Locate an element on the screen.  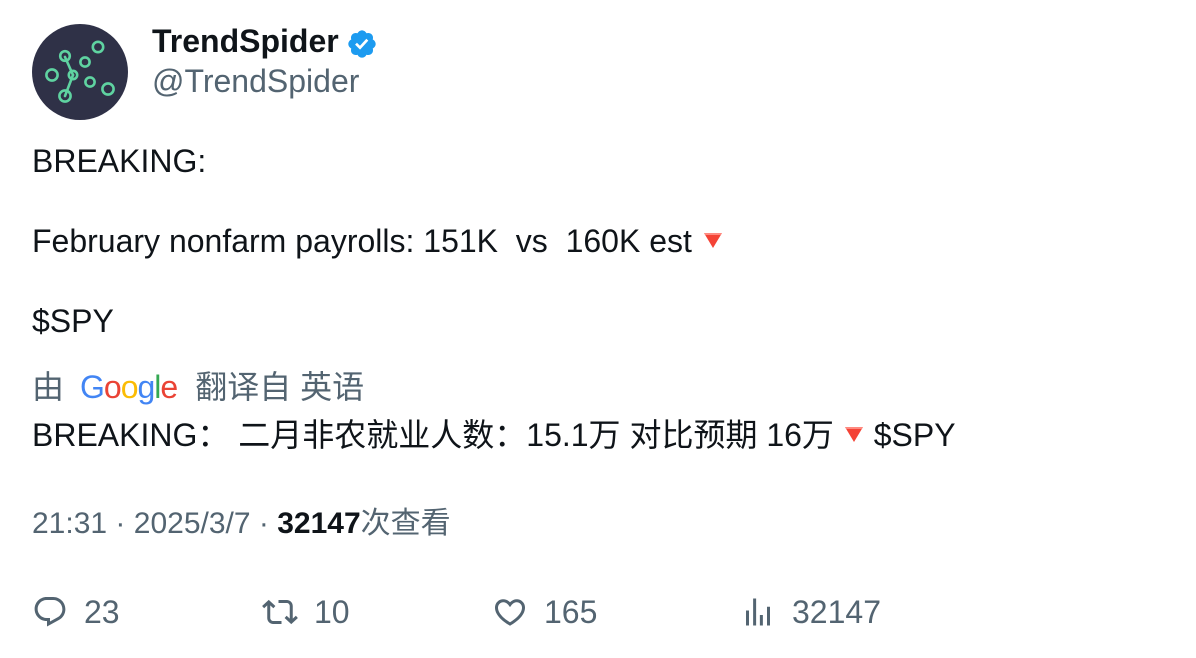
views-action-count: 32147 is located at coordinates (836, 611).